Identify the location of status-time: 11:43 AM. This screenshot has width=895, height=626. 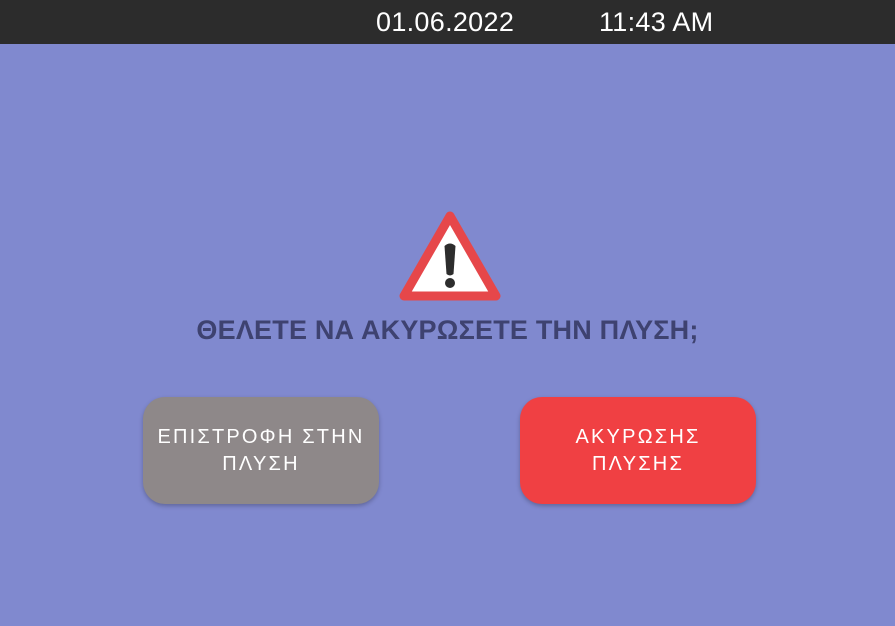
(656, 22).